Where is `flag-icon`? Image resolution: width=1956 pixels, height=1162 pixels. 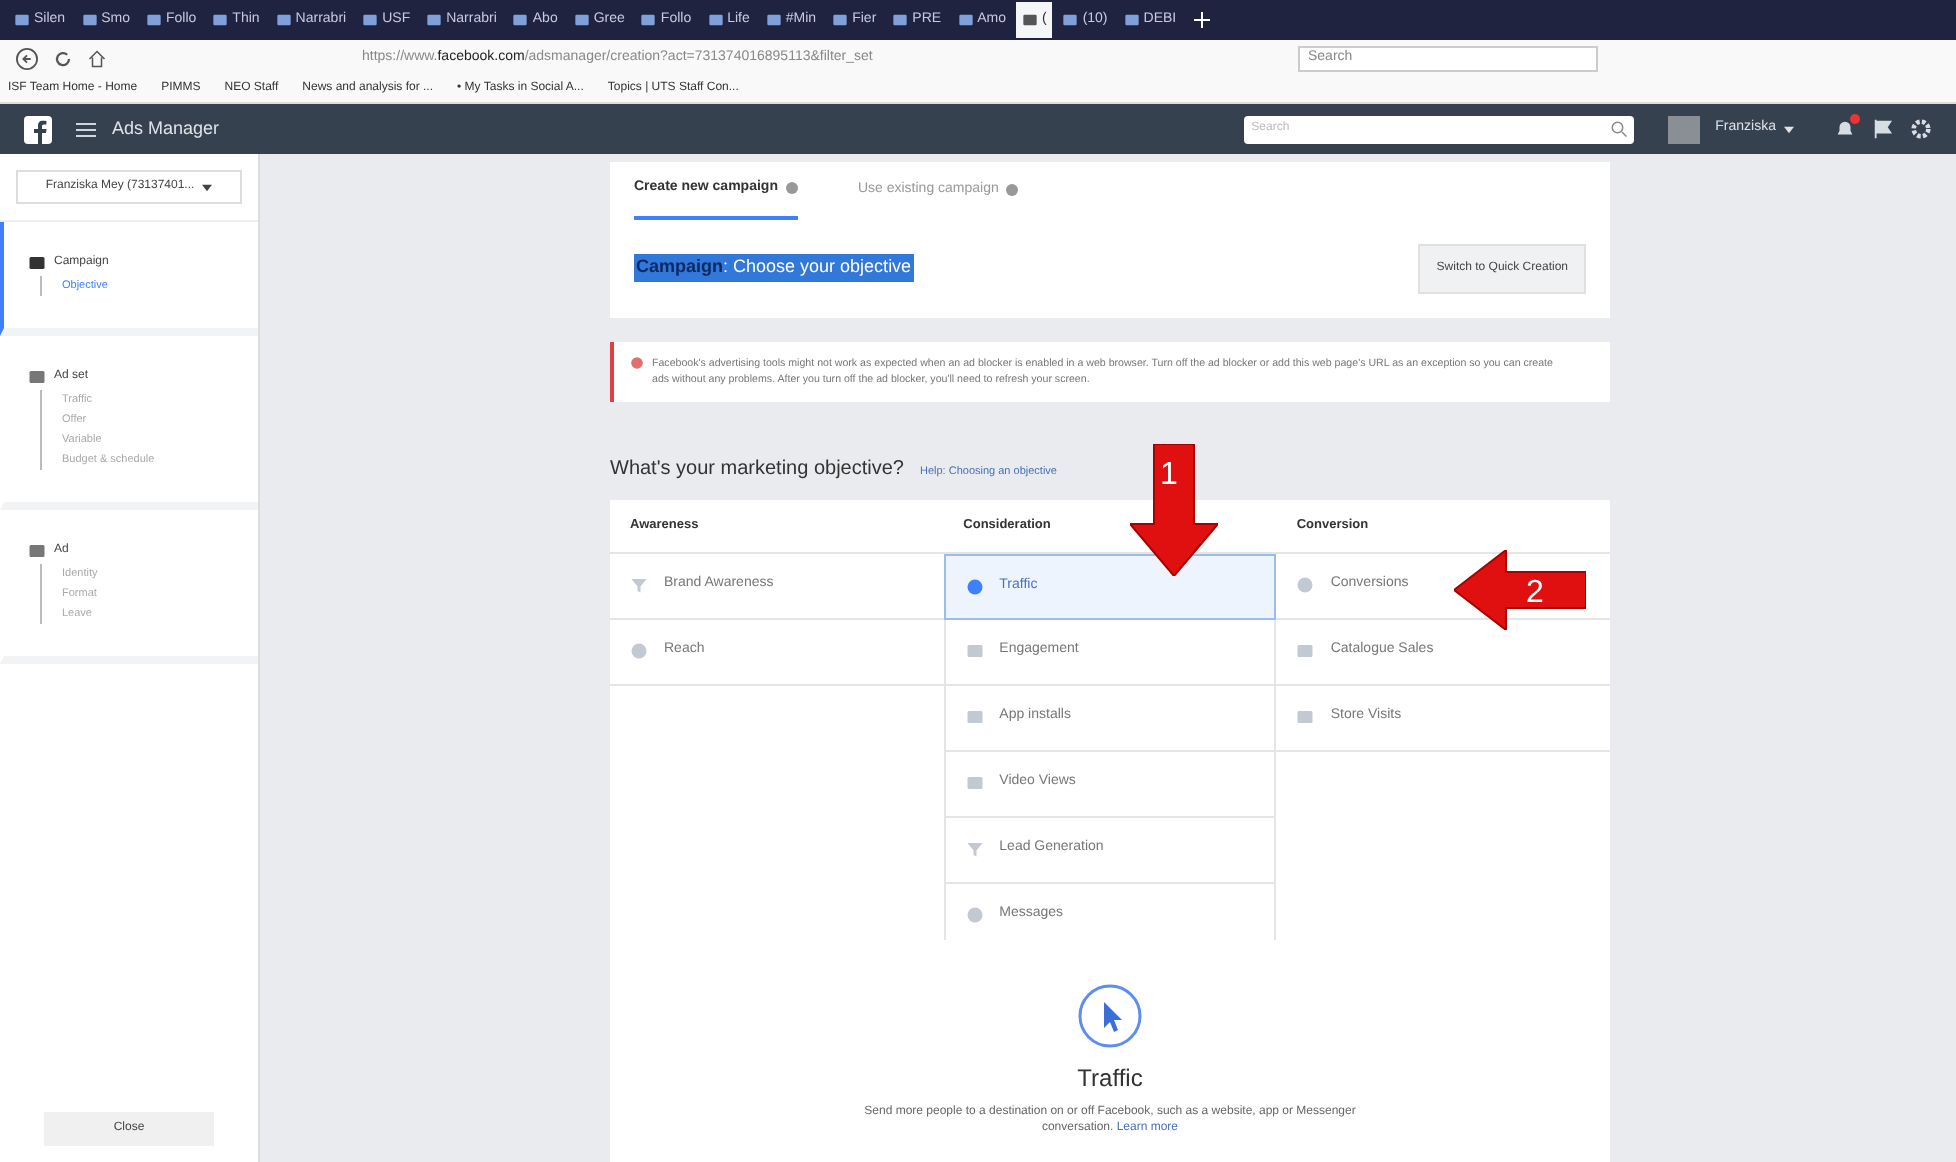
flag-icon is located at coordinates (1883, 129).